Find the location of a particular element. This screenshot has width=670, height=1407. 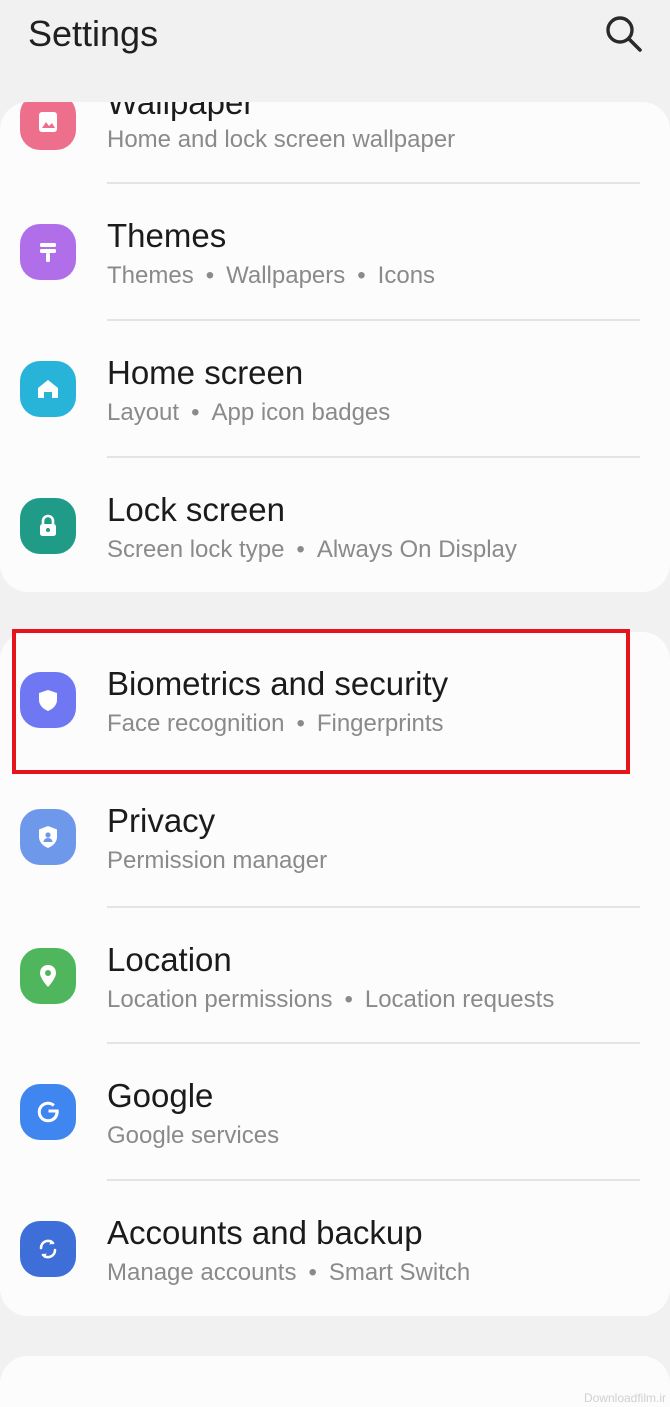

subtitle-part: Manage accounts is located at coordinates (202, 1272).